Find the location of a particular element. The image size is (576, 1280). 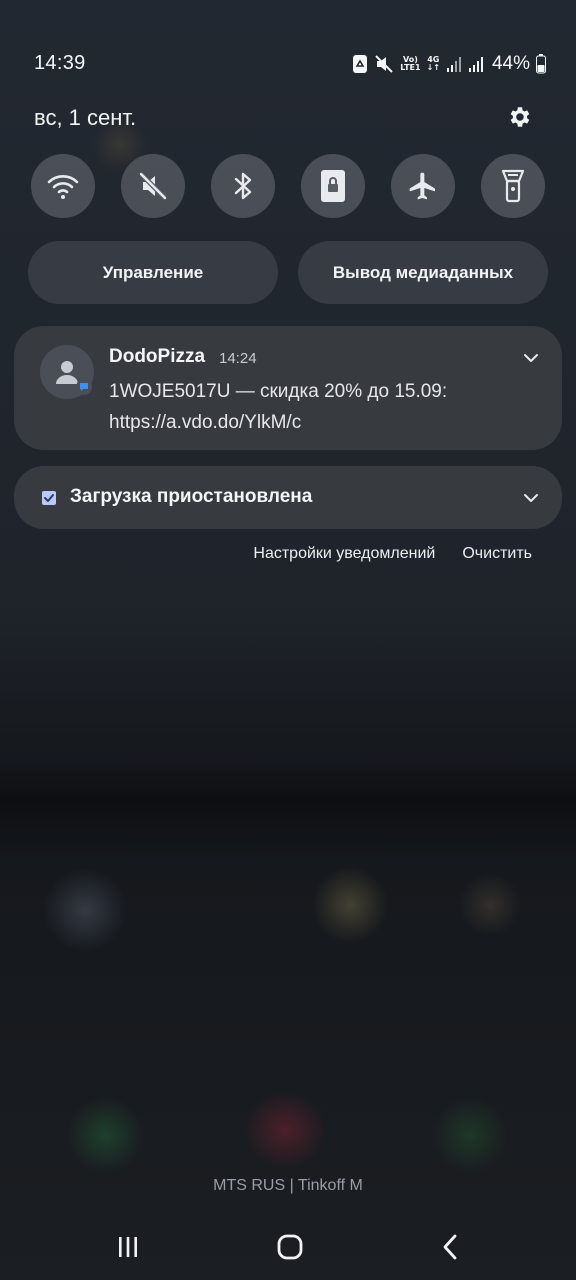

recents-icon is located at coordinates (128, 1247).